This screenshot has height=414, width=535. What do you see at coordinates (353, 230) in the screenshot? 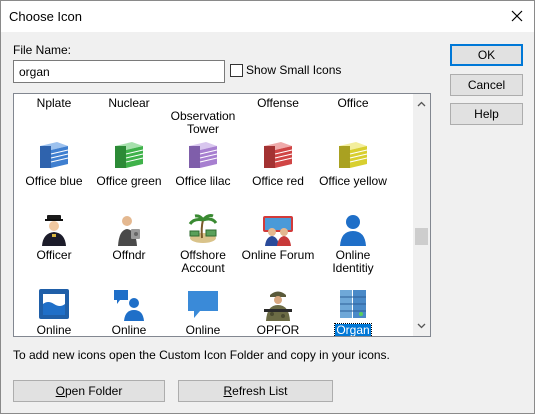
I see `online-identity-icon` at bounding box center [353, 230].